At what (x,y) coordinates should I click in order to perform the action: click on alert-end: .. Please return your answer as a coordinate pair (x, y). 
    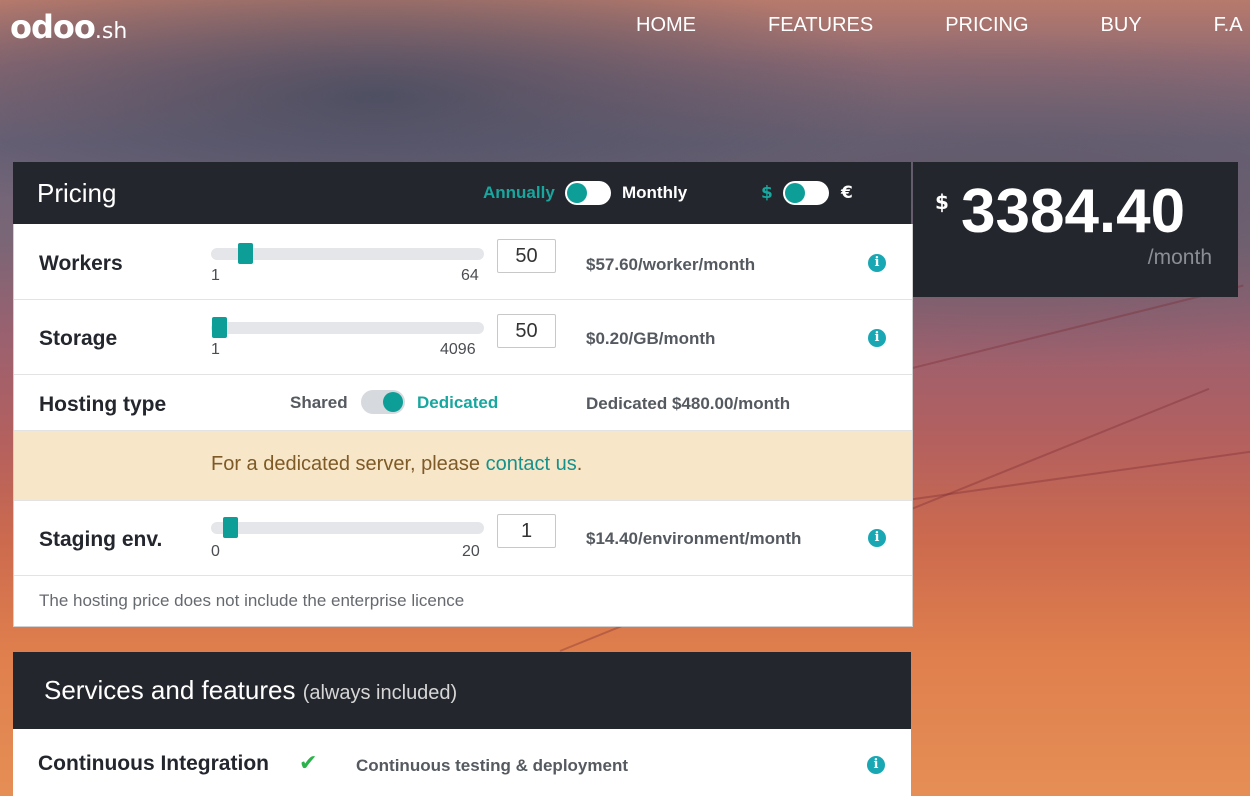
    Looking at the image, I should click on (579, 464).